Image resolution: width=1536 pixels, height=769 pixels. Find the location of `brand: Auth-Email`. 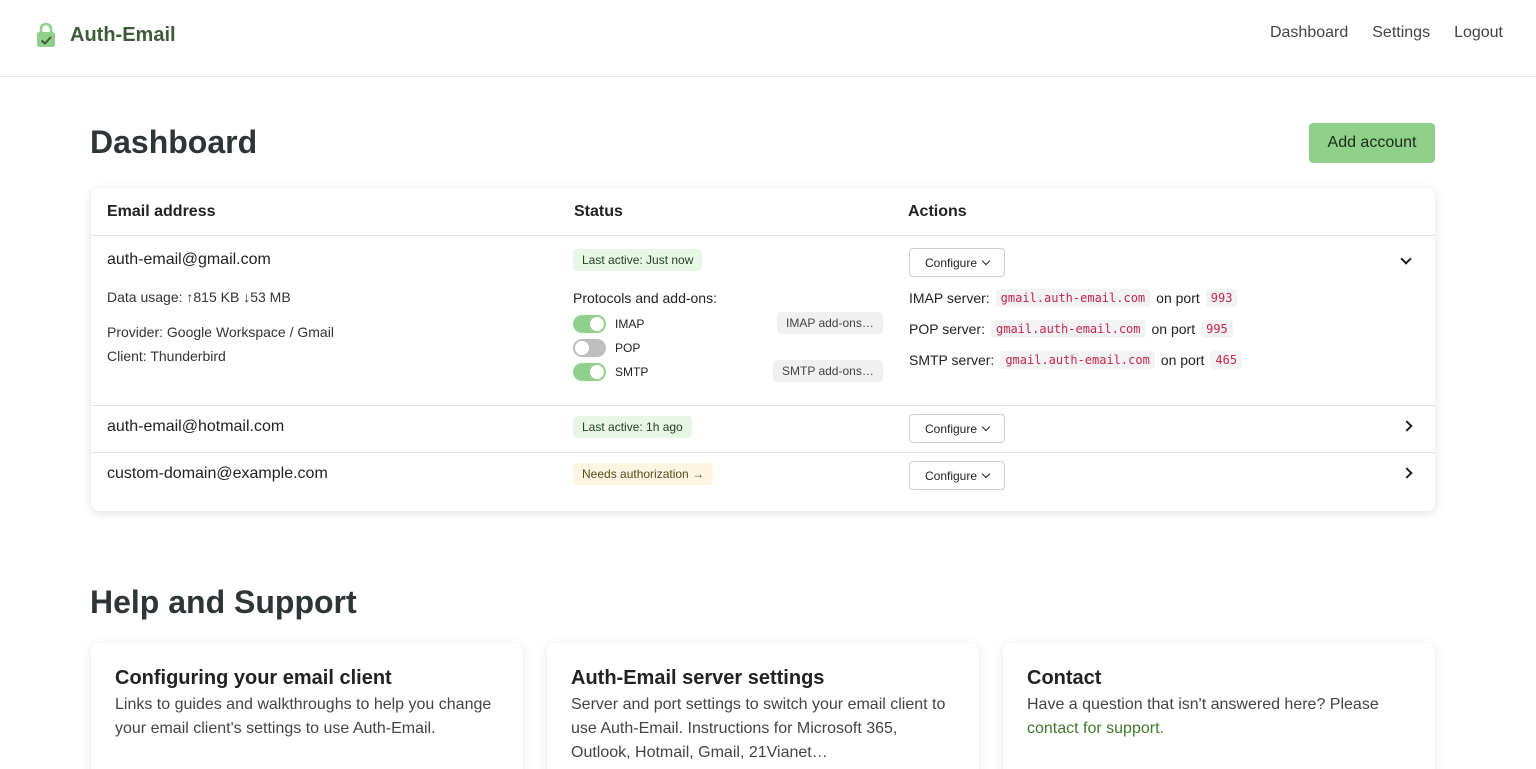

brand: Auth-Email is located at coordinates (106, 35).